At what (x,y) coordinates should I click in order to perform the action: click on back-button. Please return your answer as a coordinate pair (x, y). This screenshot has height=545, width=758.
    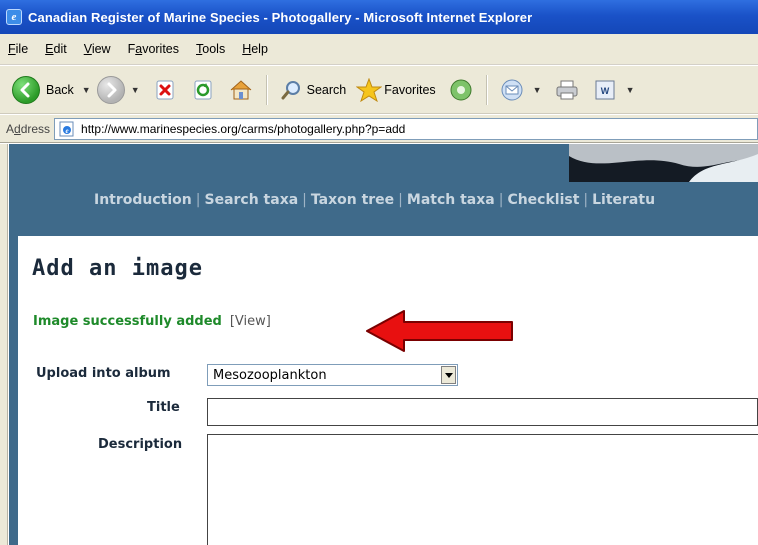
    Looking at the image, I should click on (26, 89).